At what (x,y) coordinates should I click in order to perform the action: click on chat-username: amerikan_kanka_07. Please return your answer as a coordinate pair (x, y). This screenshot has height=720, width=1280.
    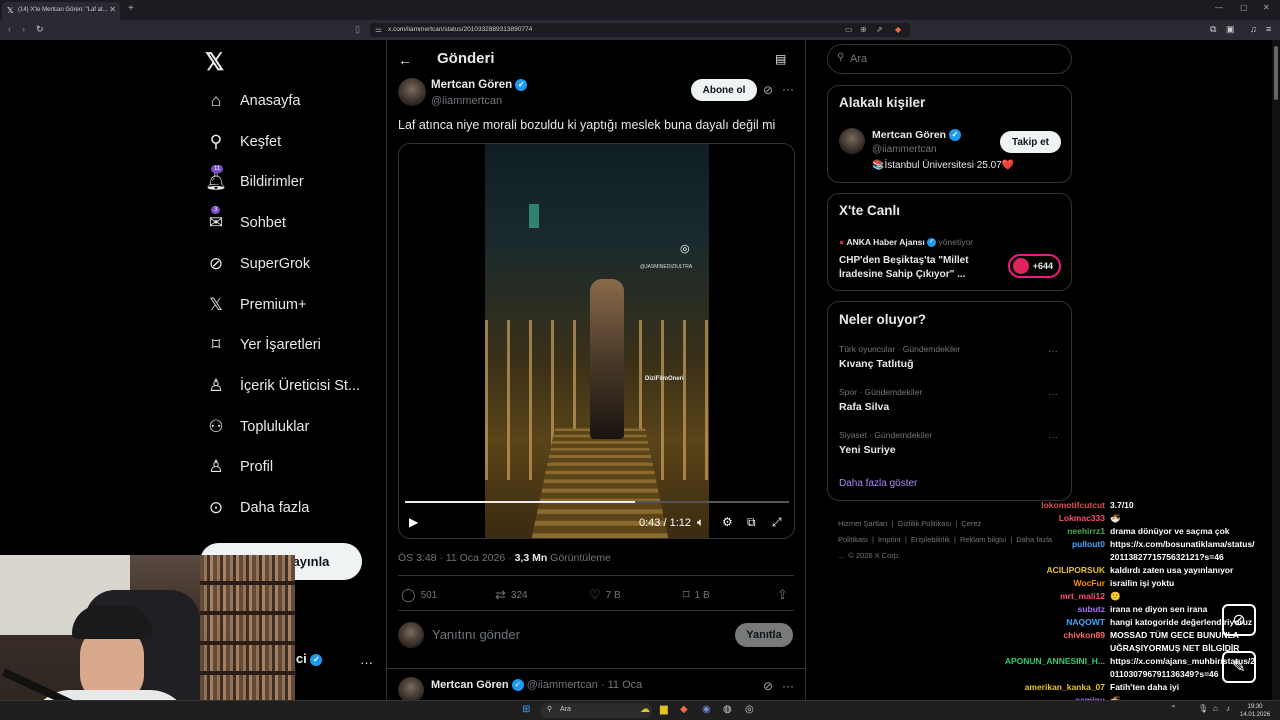
    Looking at the image, I should click on (1065, 687).